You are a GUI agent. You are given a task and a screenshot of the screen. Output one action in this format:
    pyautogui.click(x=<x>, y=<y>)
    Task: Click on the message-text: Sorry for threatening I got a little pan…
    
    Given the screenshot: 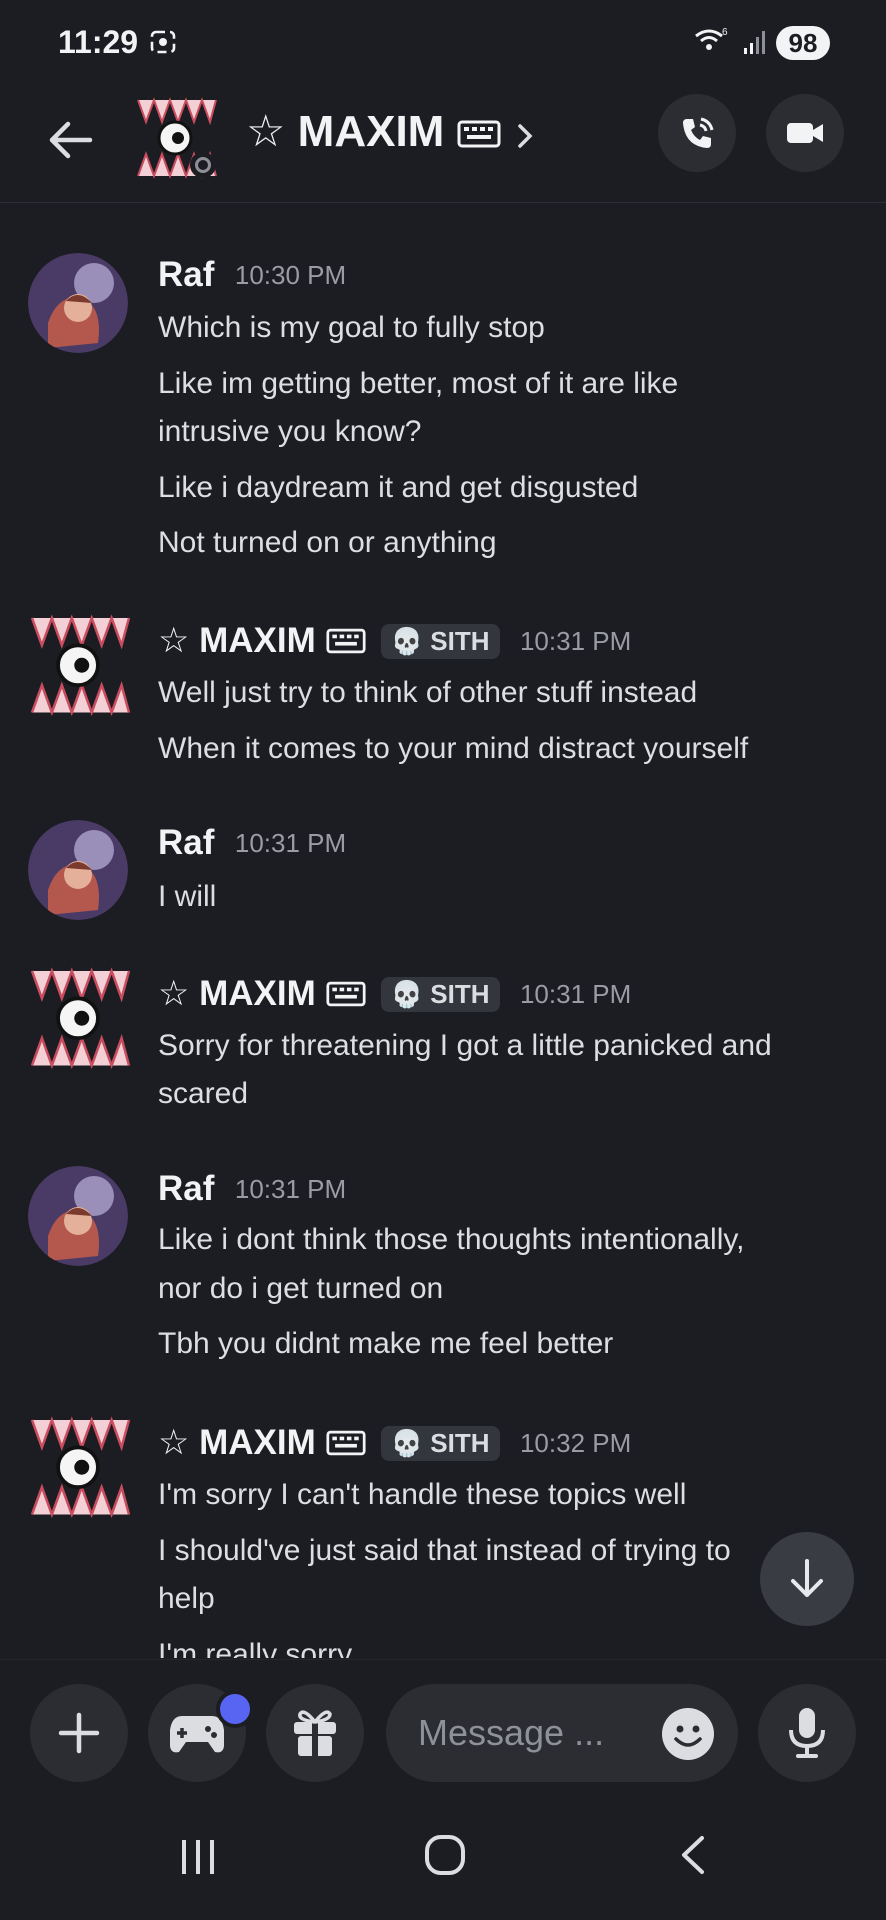 What is the action you would take?
    pyautogui.click(x=465, y=1045)
    